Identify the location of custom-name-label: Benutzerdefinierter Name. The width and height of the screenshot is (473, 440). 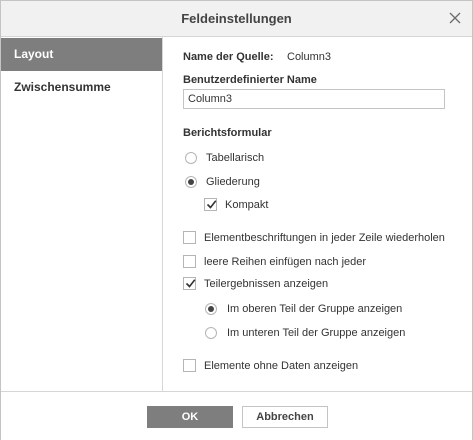
(250, 80).